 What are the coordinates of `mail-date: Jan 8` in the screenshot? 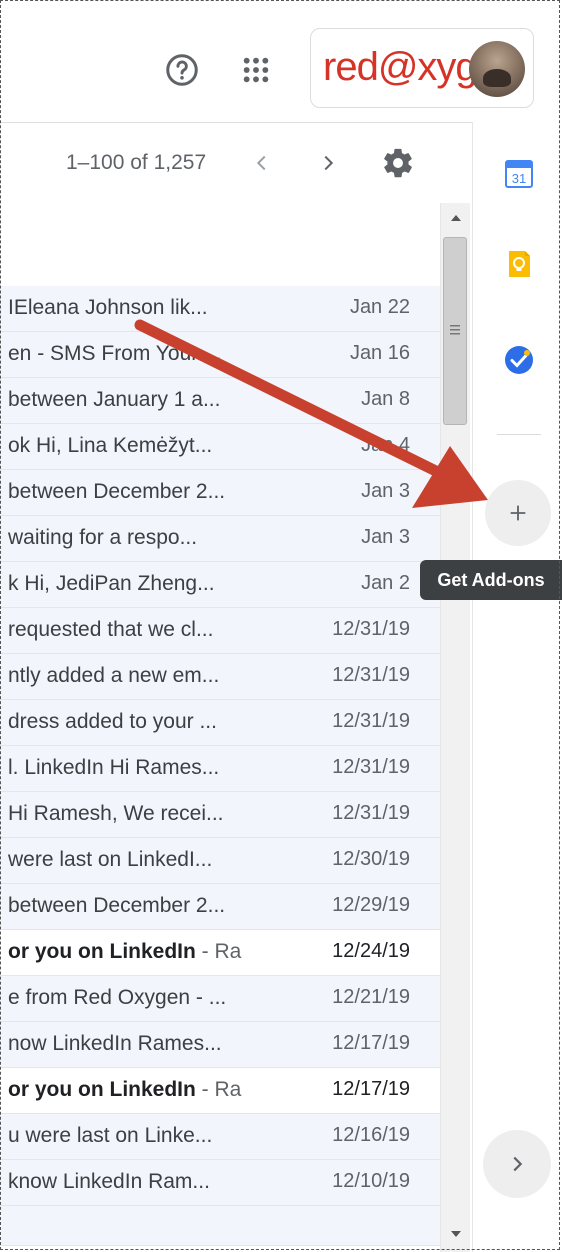 It's located at (385, 399).